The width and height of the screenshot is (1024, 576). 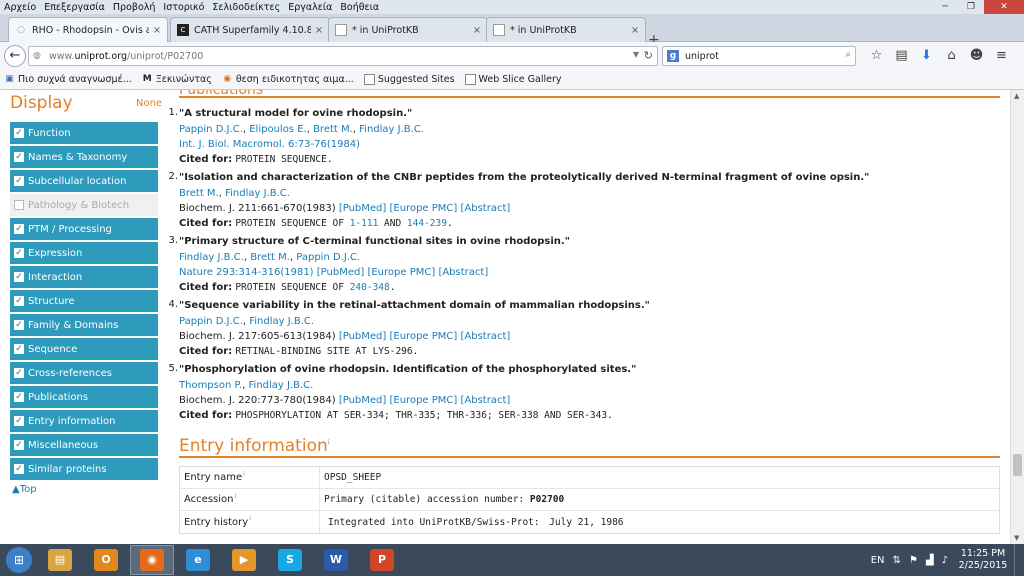 What do you see at coordinates (84, 445) in the screenshot?
I see `sidebar-item-miscellaneous: ✓ Miscellaneous` at bounding box center [84, 445].